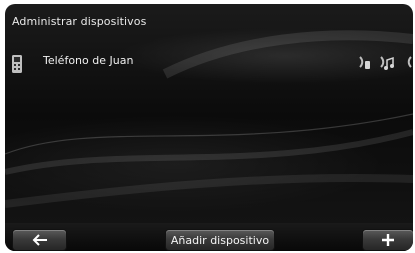 The width and height of the screenshot is (415, 253). Describe the element at coordinates (409, 62) in the screenshot. I see `partial-icon` at that location.